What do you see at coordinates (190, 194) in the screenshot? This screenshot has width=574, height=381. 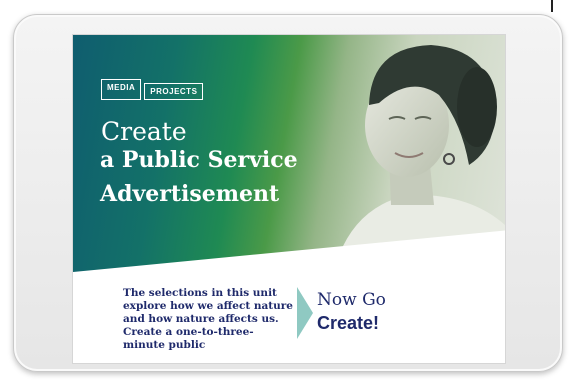 I see `hero-title-line-3: Advertisement` at bounding box center [190, 194].